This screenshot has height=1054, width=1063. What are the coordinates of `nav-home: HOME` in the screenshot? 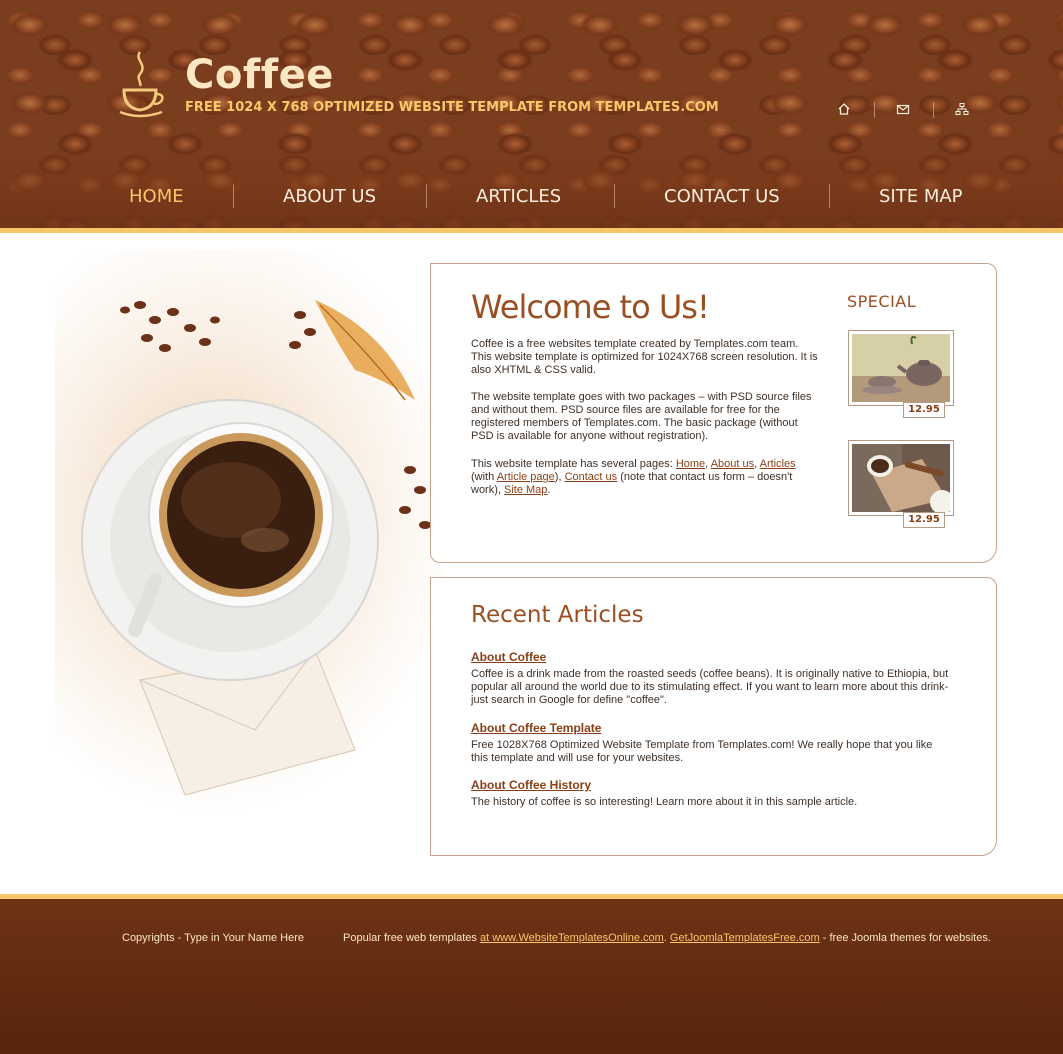 It's located at (156, 196).